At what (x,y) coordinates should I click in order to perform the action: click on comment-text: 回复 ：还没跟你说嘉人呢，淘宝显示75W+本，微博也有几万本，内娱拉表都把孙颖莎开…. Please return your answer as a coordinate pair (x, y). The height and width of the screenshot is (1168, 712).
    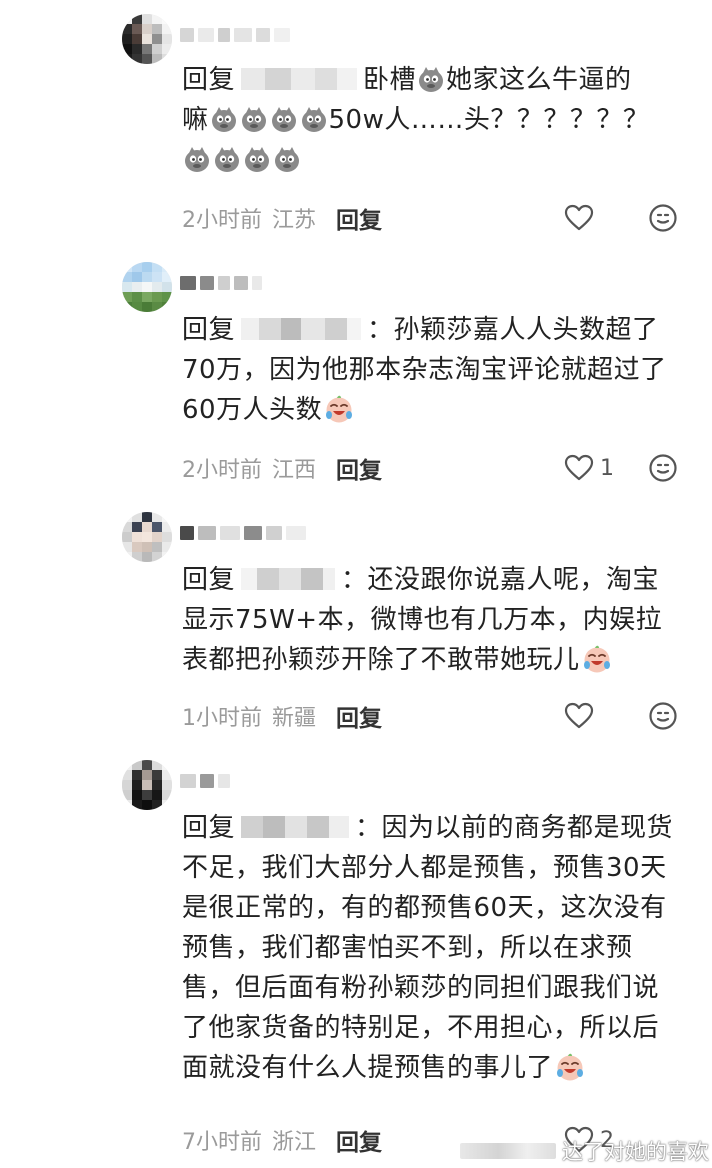
    Looking at the image, I should click on (422, 620).